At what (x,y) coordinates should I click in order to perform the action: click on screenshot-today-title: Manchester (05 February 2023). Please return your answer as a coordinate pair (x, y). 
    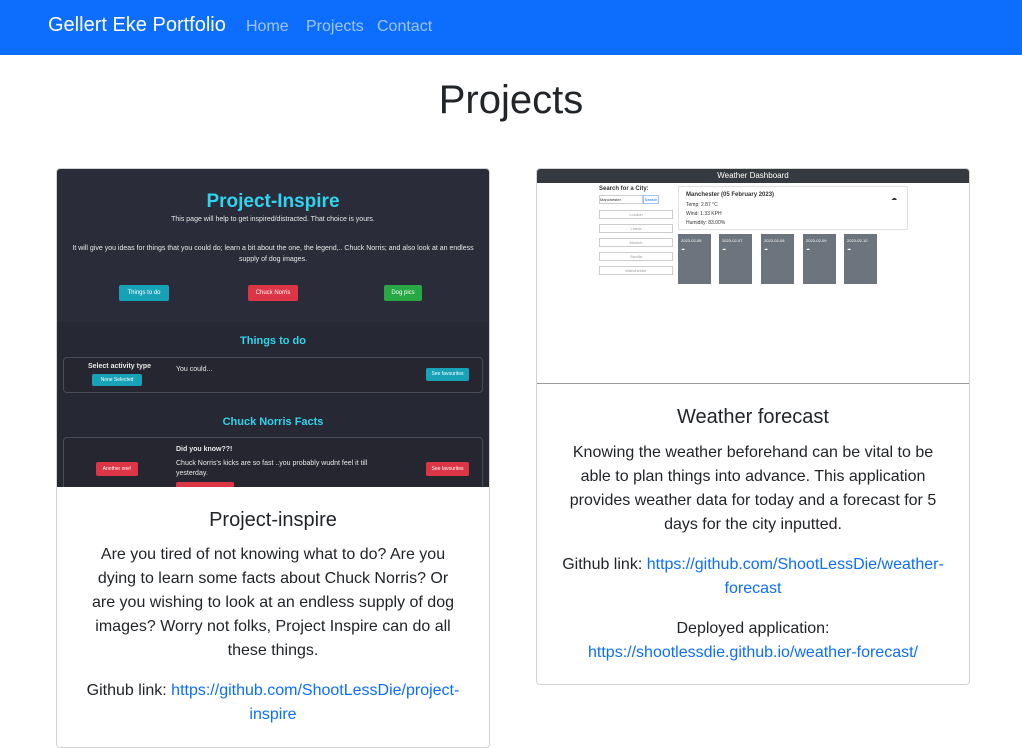
    Looking at the image, I should click on (730, 195).